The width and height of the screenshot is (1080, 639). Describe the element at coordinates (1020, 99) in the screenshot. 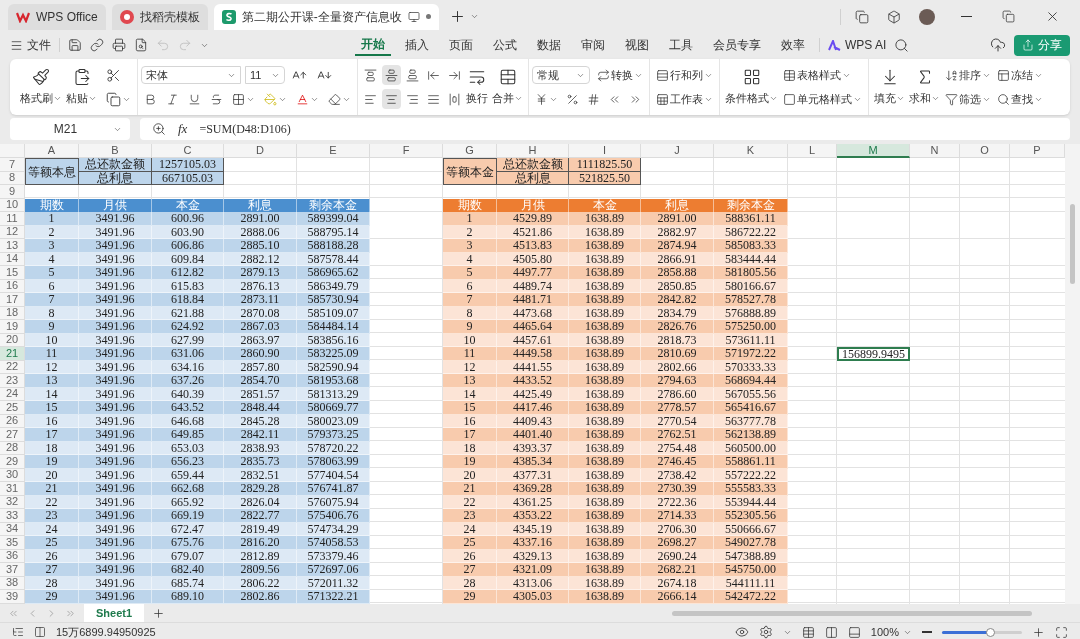

I see `find-button: 查找` at that location.